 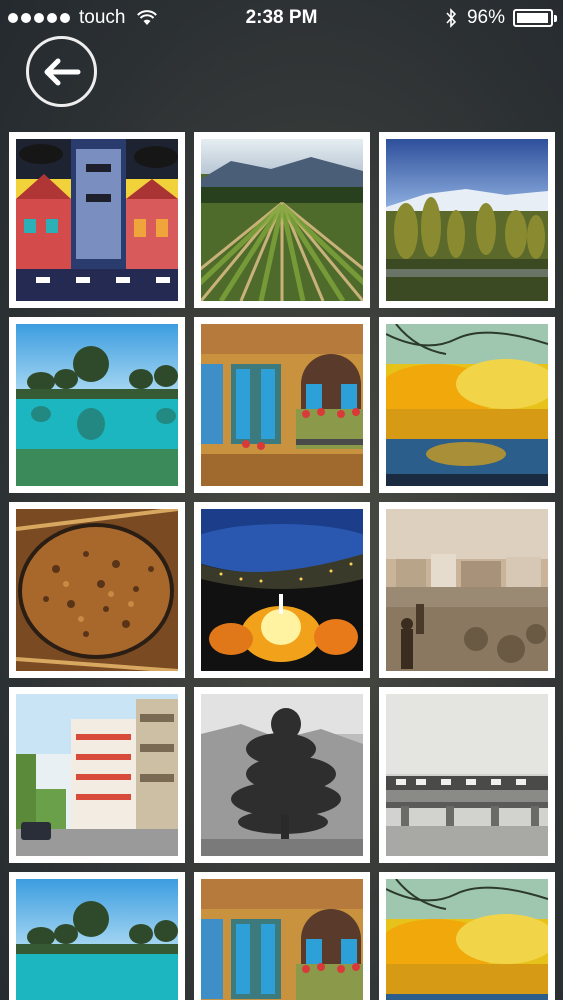 I want to click on photo-bread-tray, so click(x=97, y=590).